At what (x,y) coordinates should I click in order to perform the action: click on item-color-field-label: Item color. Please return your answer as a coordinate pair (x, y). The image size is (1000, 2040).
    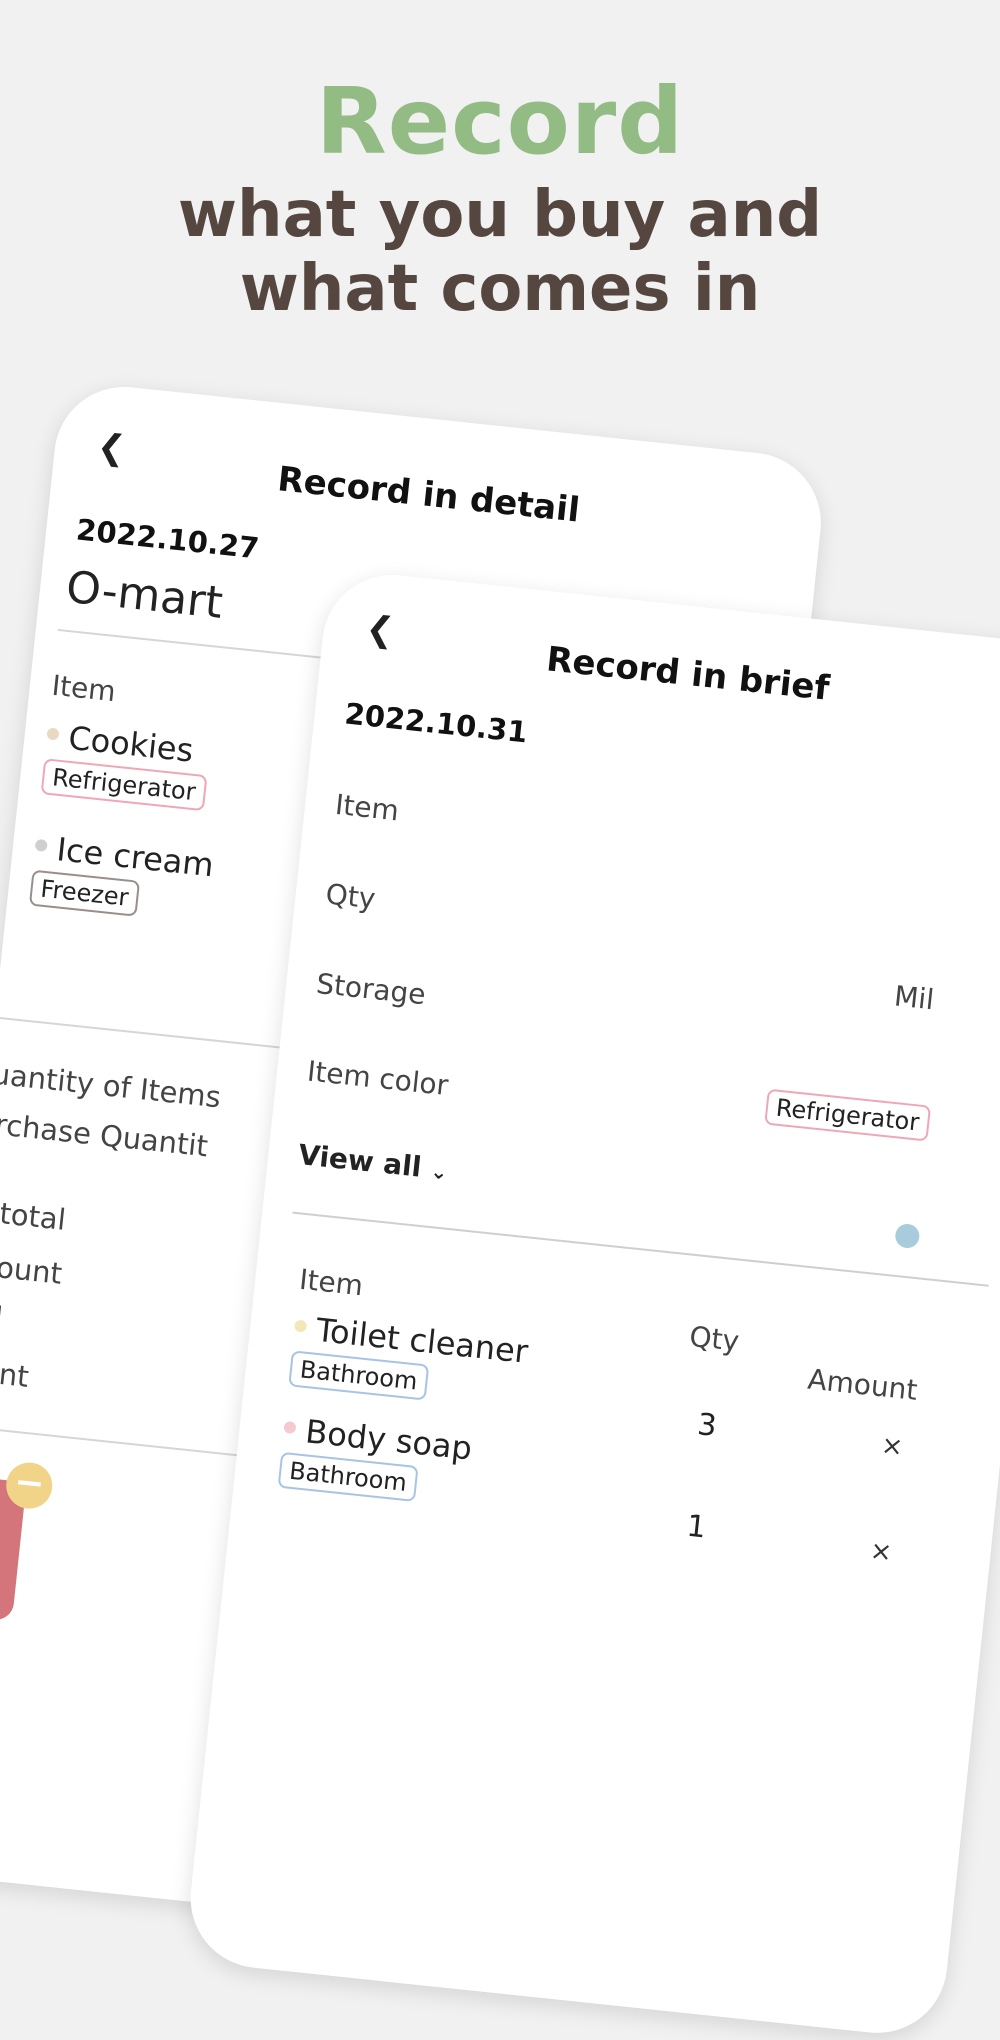
    Looking at the image, I should click on (377, 1078).